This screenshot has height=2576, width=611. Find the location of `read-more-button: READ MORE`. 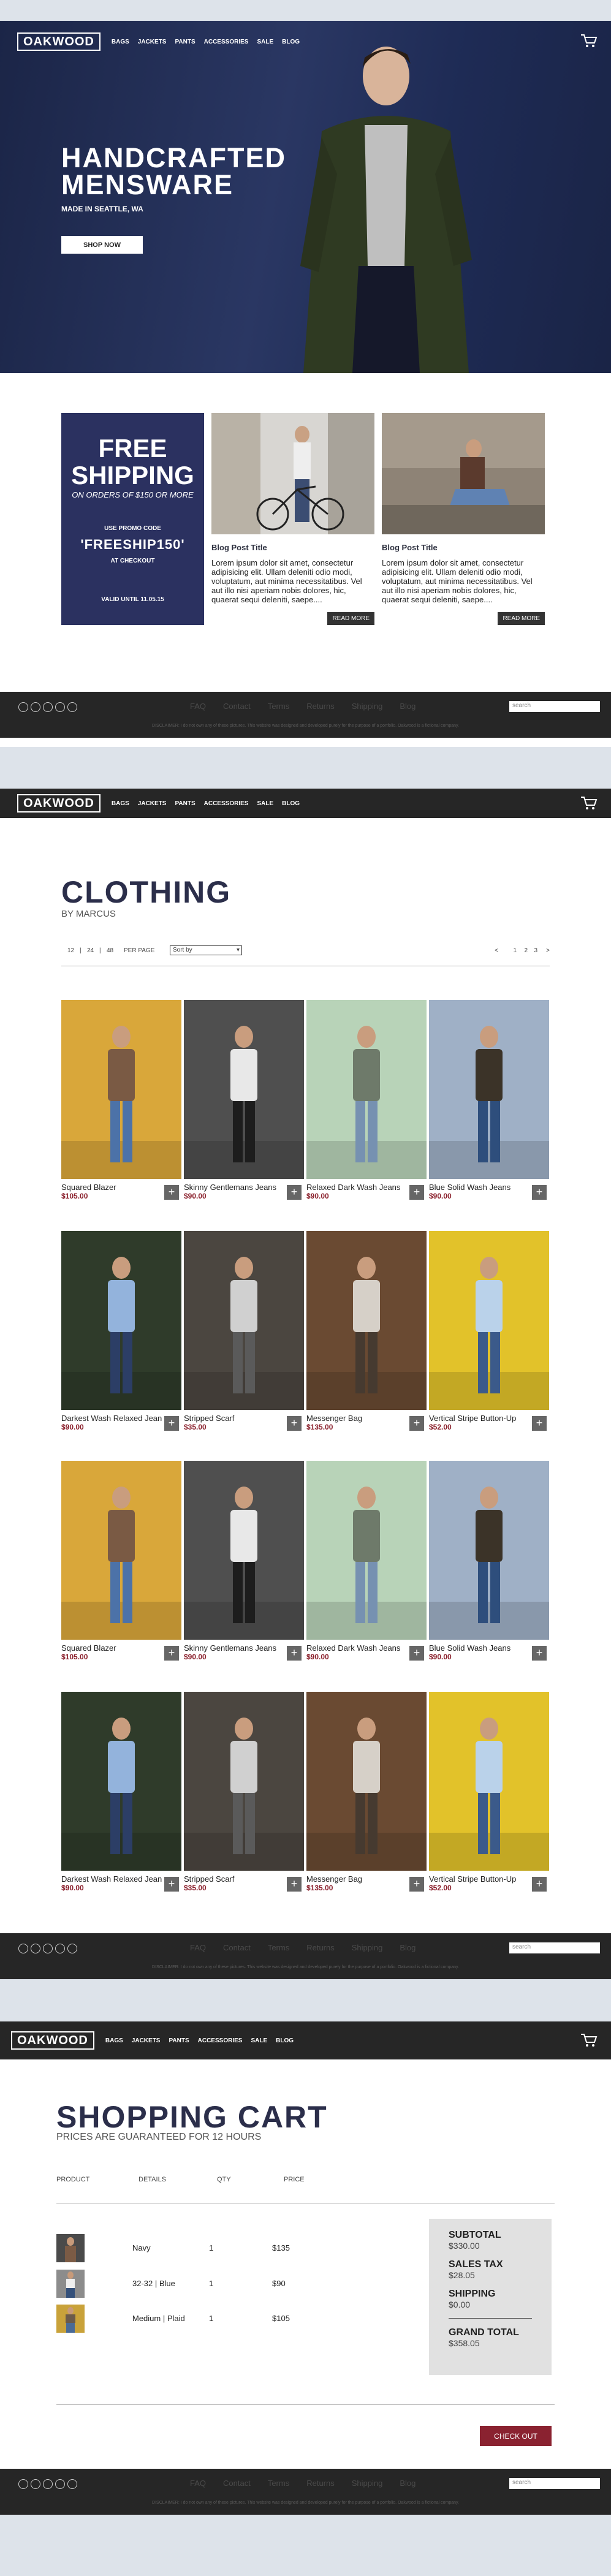

read-more-button: READ MORE is located at coordinates (350, 618).